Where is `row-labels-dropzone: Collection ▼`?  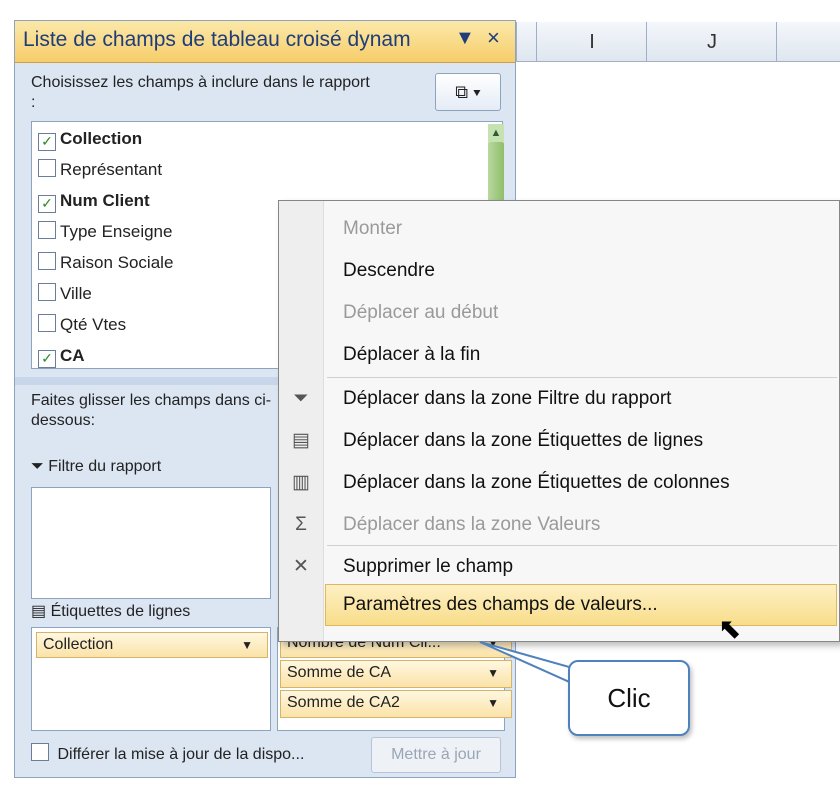
row-labels-dropzone: Collection ▼ is located at coordinates (151, 679).